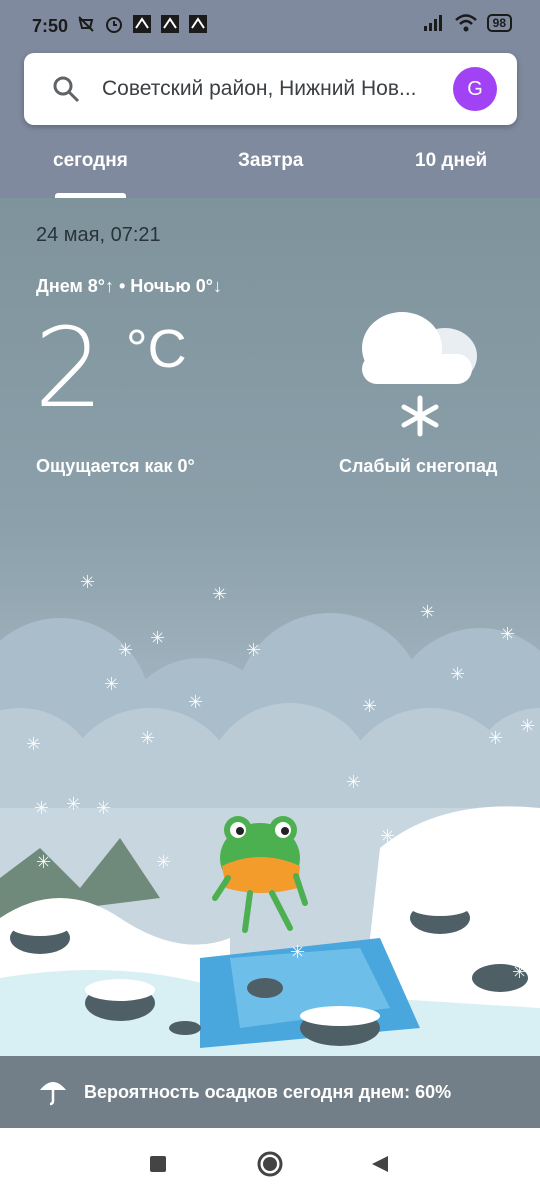  What do you see at coordinates (90, 161) in the screenshot?
I see `tab-today: сегодня` at bounding box center [90, 161].